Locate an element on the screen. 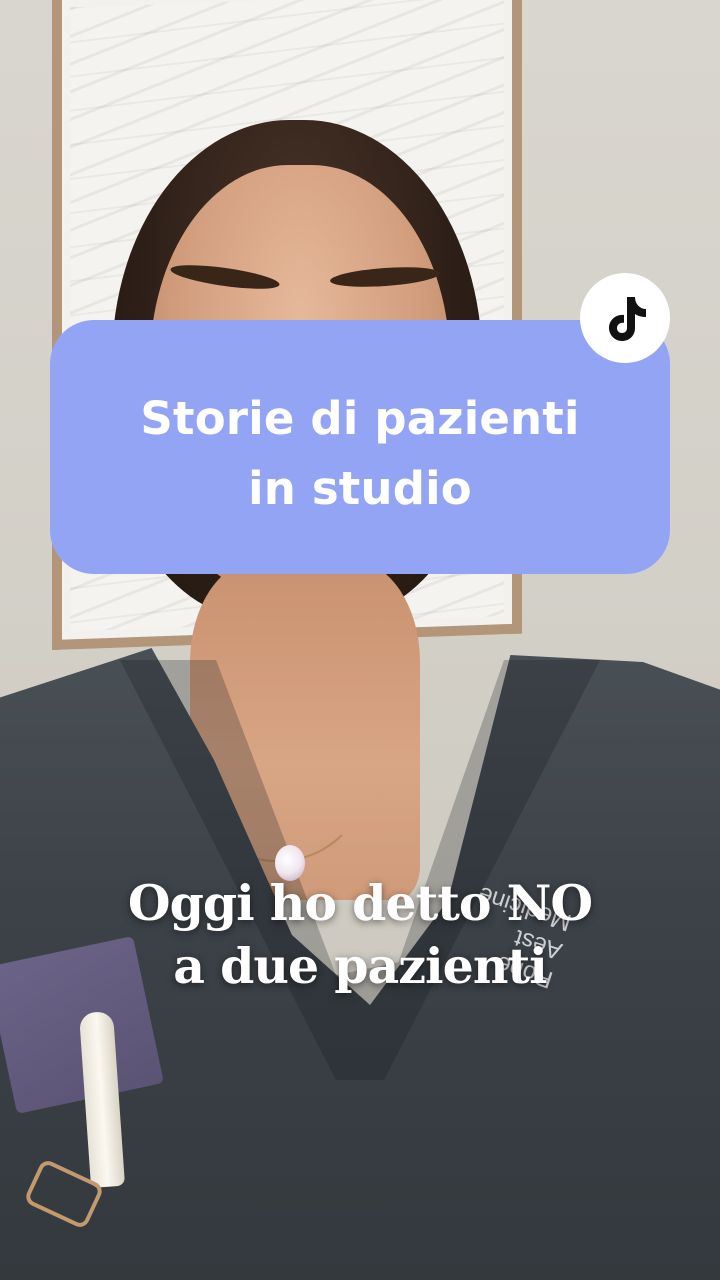 Image resolution: width=720 pixels, height=1280 pixels. caption-line-2: a due pazienti is located at coordinates (360, 966).